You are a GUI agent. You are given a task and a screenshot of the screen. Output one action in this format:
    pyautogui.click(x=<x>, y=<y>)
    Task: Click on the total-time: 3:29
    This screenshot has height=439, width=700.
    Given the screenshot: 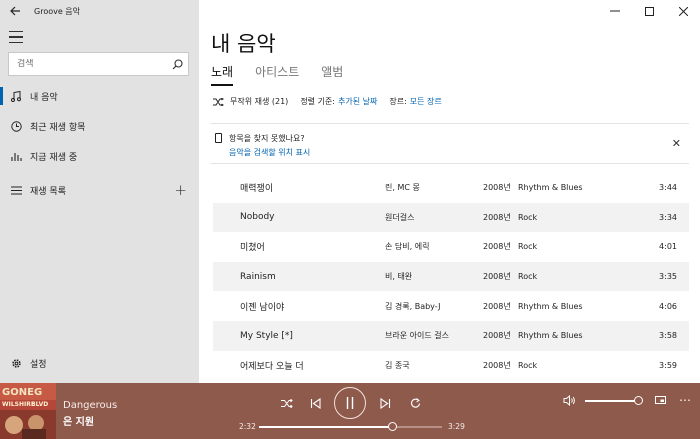 What is the action you would take?
    pyautogui.click(x=456, y=426)
    